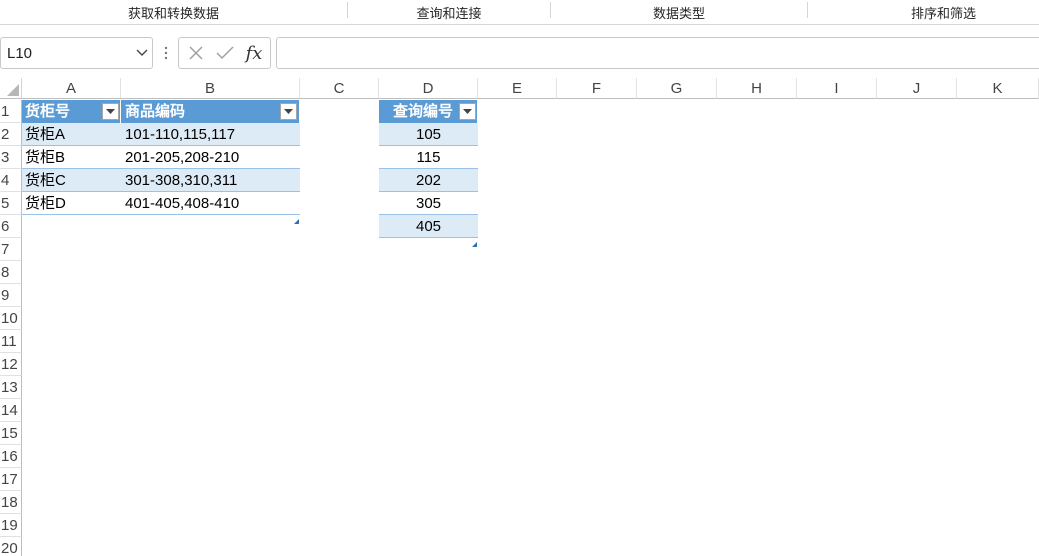  Describe the element at coordinates (11, 318) in the screenshot. I see `row-header-10: 10` at that location.